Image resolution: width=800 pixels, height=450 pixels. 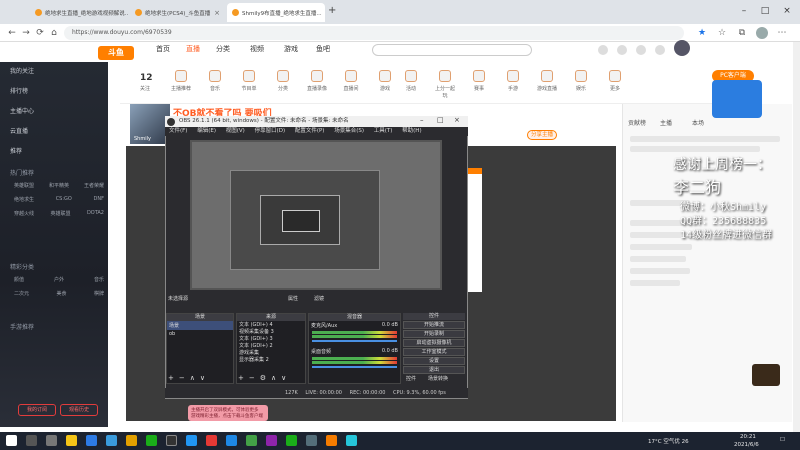 I want to click on category-item: 直播间, so click(x=351, y=81).